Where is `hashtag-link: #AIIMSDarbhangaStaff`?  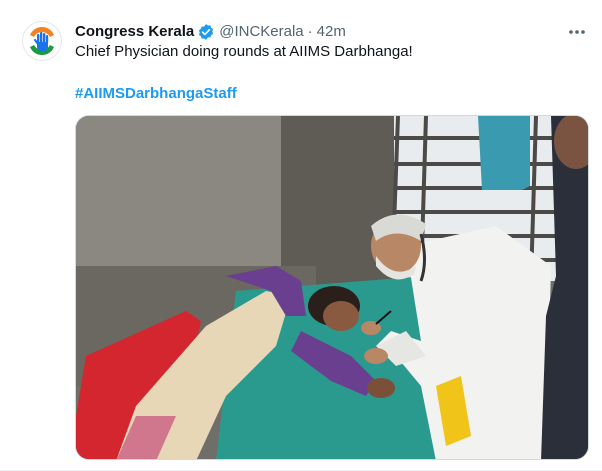 hashtag-link: #AIIMSDarbhangaStaff is located at coordinates (156, 94).